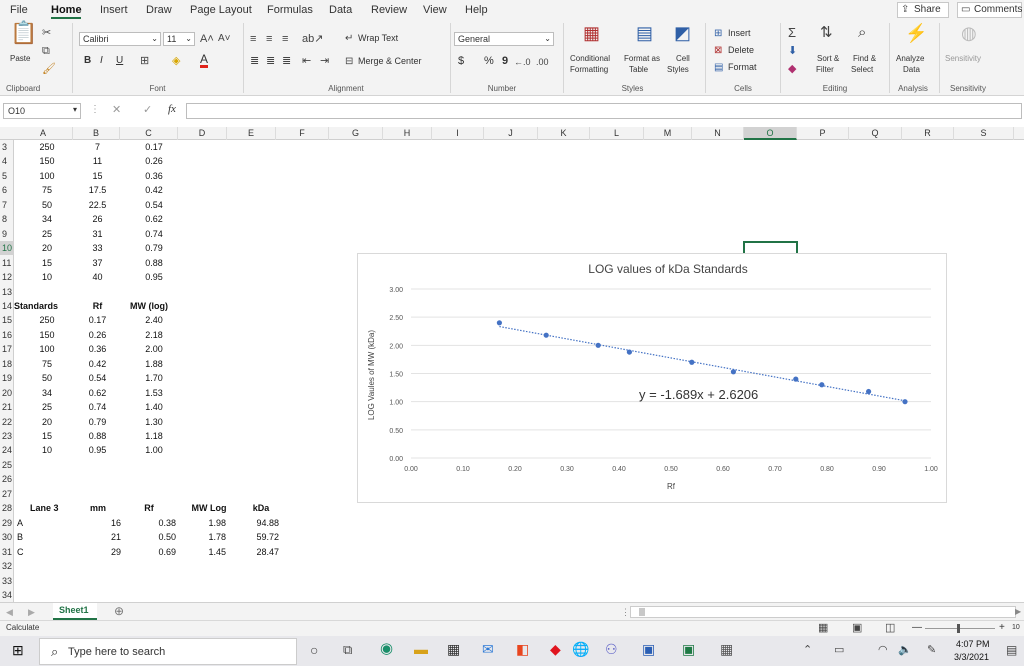 Image resolution: width=1024 pixels, height=666 pixels. I want to click on cell-a: 250, so click(47, 147).